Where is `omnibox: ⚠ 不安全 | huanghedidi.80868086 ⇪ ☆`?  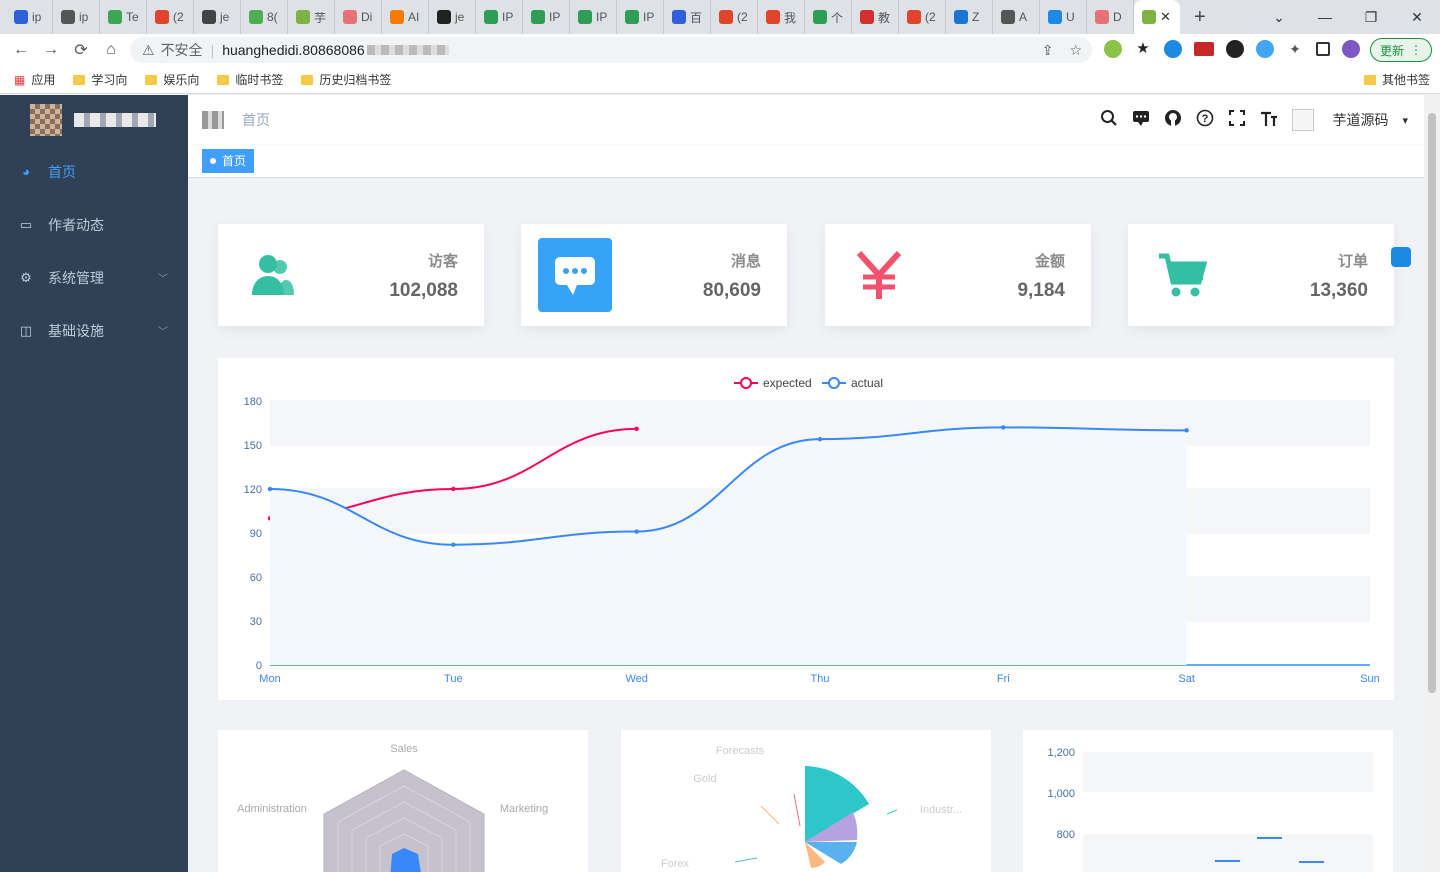
omnibox: ⚠ 不安全 | huanghedidi.80868086 ⇪ ☆ is located at coordinates (611, 50).